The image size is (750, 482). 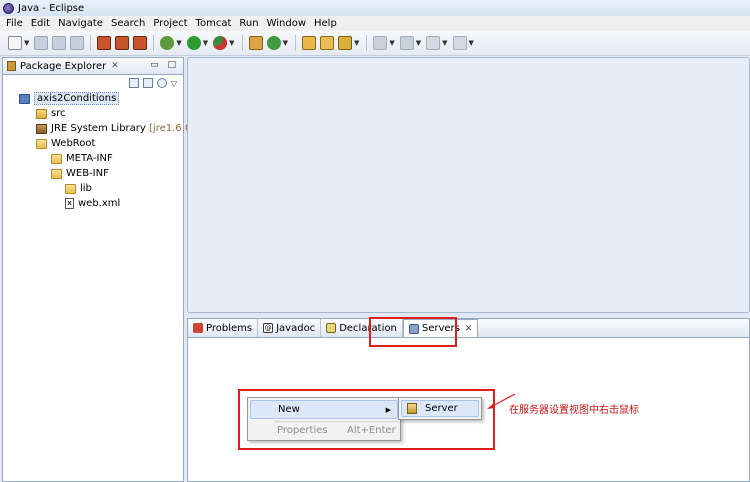 I want to click on highlight-box-context-menu, so click(x=366, y=419).